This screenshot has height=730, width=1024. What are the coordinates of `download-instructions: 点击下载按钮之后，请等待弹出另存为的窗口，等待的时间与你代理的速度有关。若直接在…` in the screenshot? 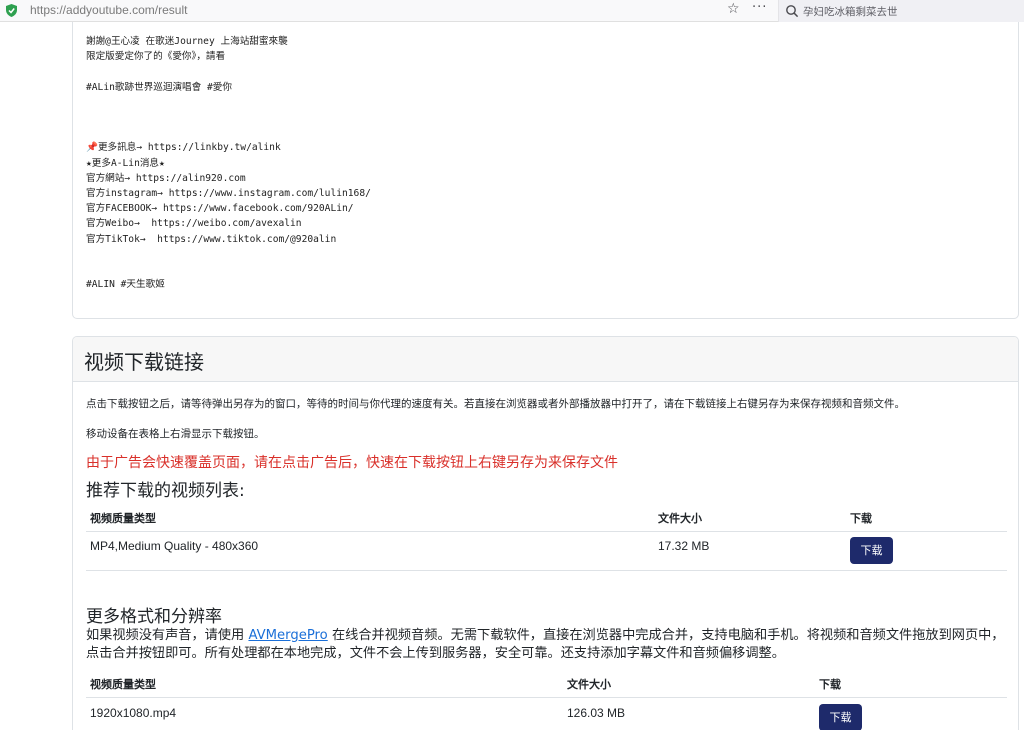 It's located at (495, 404).